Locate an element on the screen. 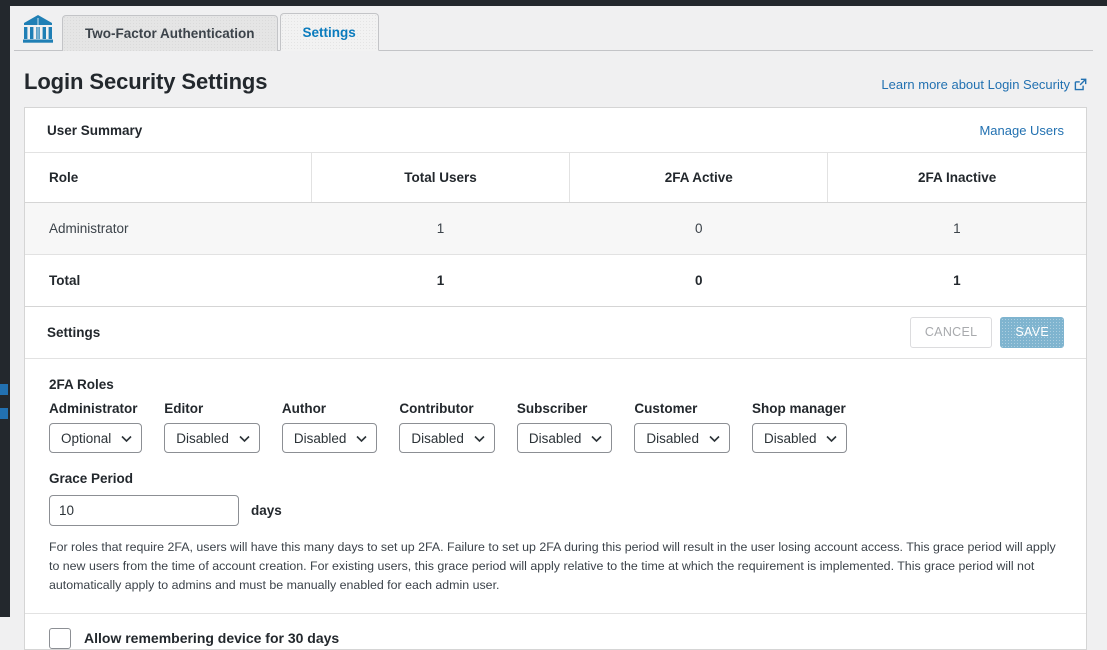 Image resolution: width=1107 pixels, height=650 pixels. learn-more-label: Learn more about Login Security is located at coordinates (975, 84).